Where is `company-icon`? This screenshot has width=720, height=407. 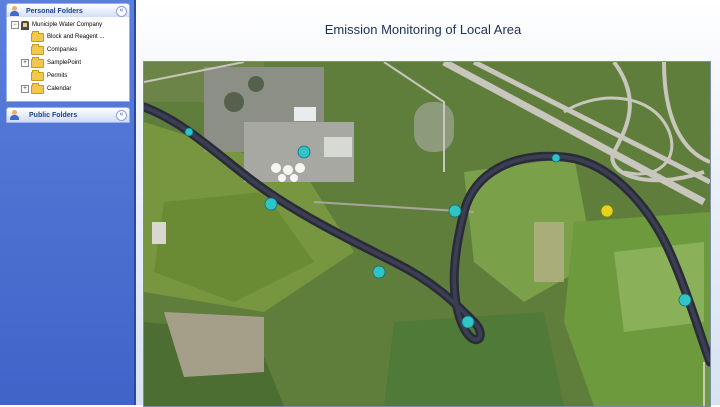
company-icon is located at coordinates (25, 25).